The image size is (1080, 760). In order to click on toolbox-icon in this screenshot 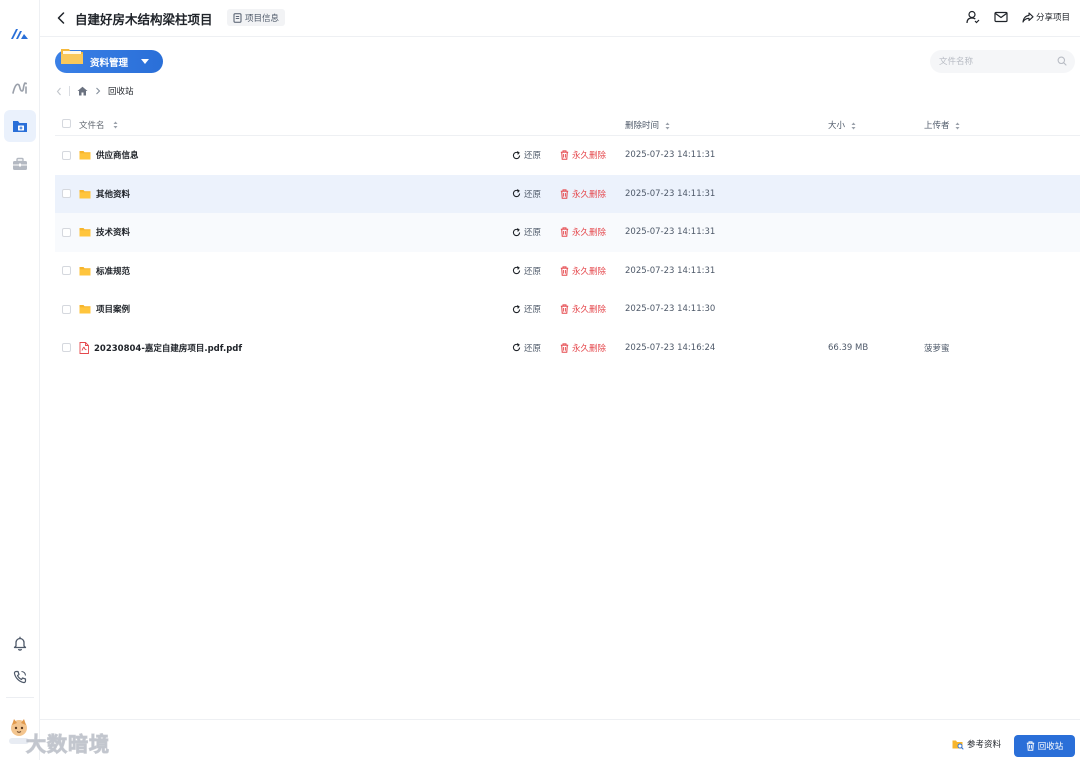, I will do `click(20, 164)`.